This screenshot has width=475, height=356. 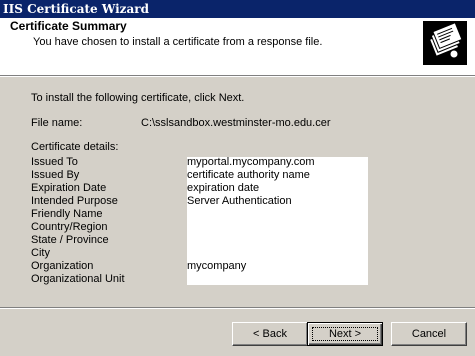 I want to click on detail-label-intended-purpose: Intended Purpose, so click(x=74, y=201).